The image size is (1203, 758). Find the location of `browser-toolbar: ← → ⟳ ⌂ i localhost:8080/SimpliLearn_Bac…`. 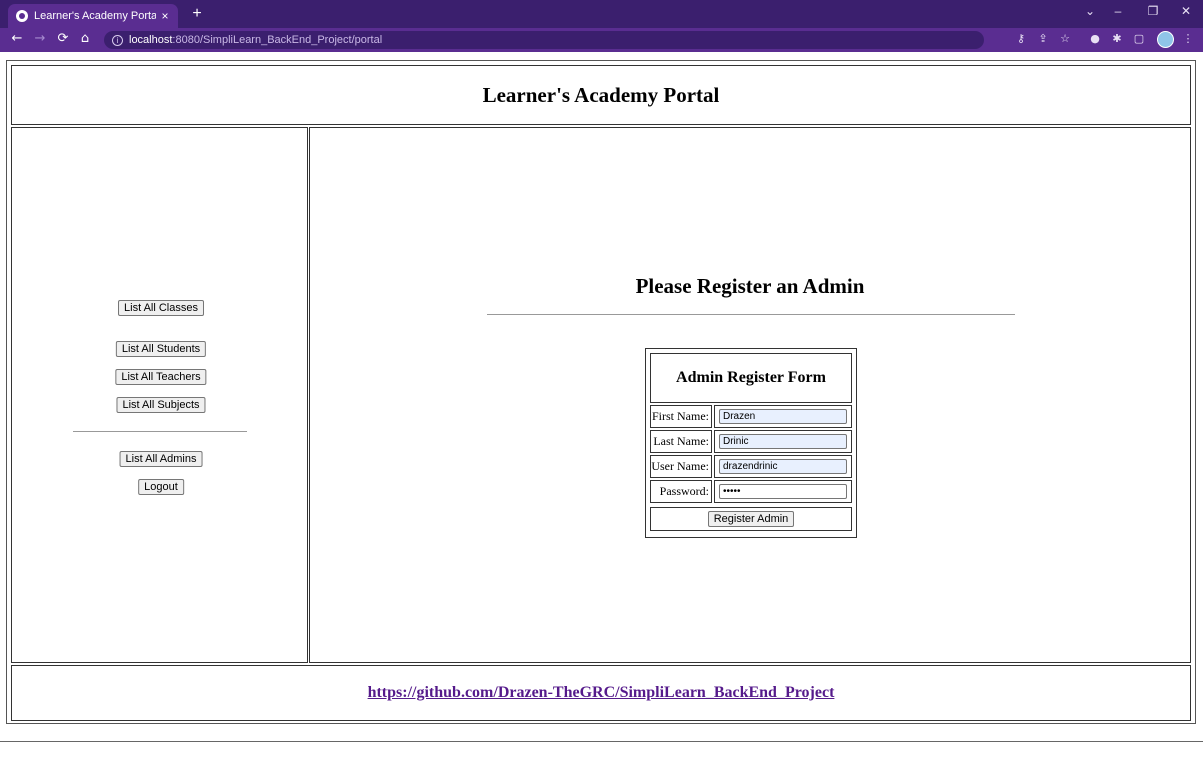

browser-toolbar: ← → ⟳ ⌂ i localhost:8080/SimpliLearn_Bac… is located at coordinates (601, 40).